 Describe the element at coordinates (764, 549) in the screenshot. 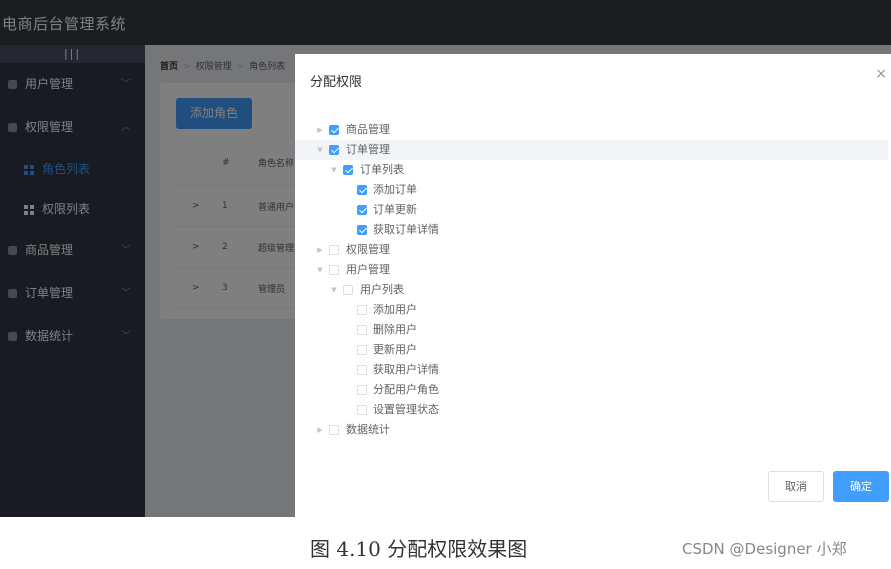

I see `watermark: CSDN @Designer 小郑` at that location.